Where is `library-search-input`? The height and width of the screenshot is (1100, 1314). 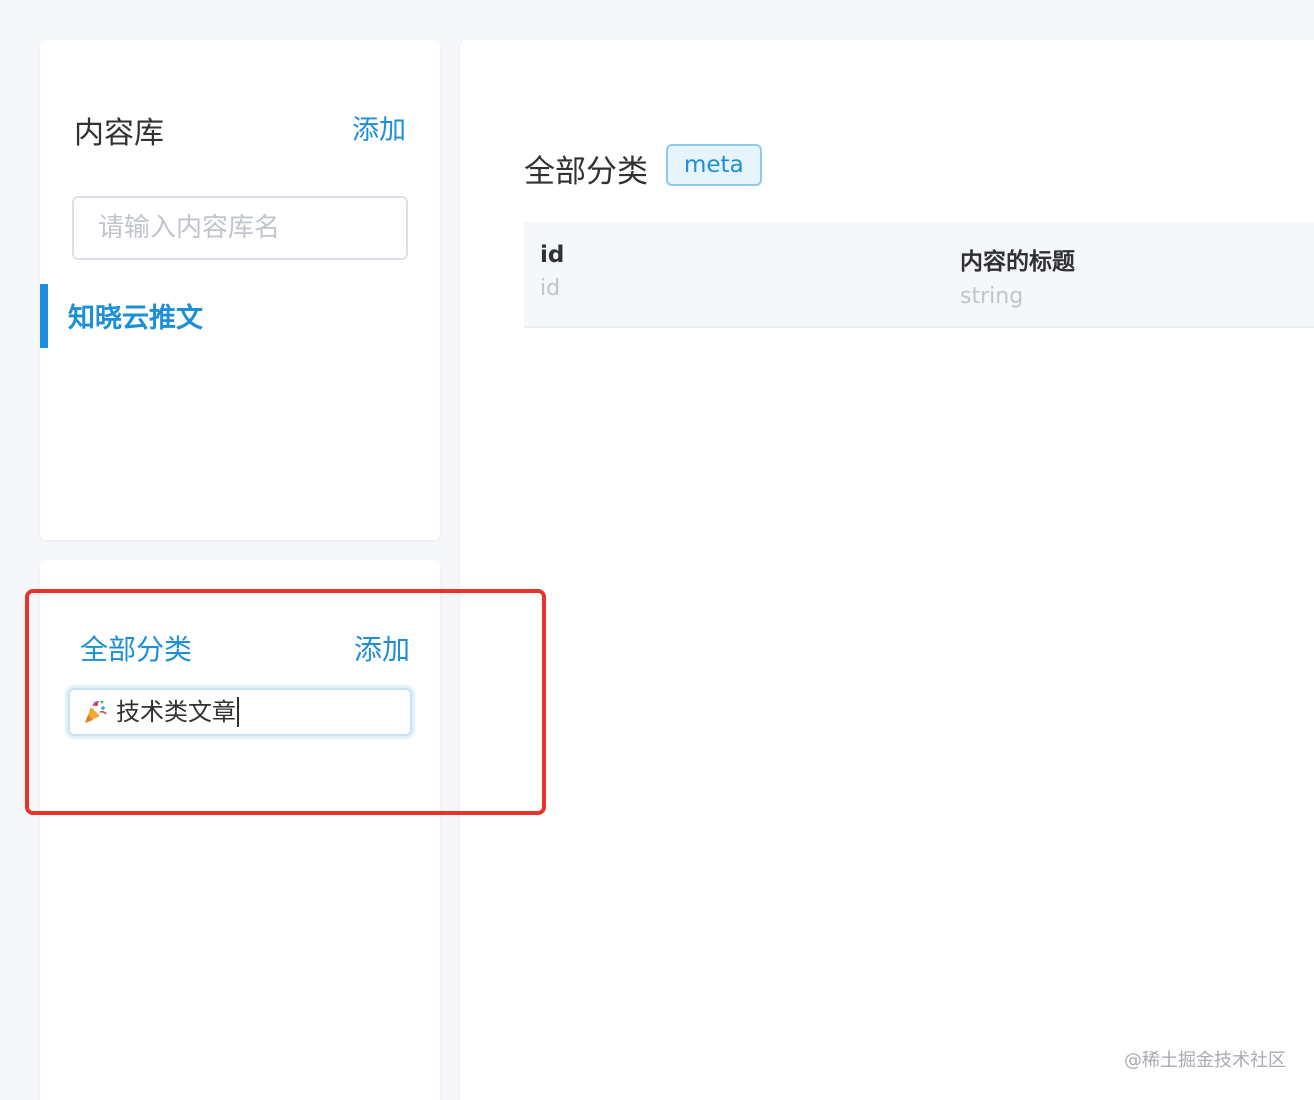
library-search-input is located at coordinates (240, 228).